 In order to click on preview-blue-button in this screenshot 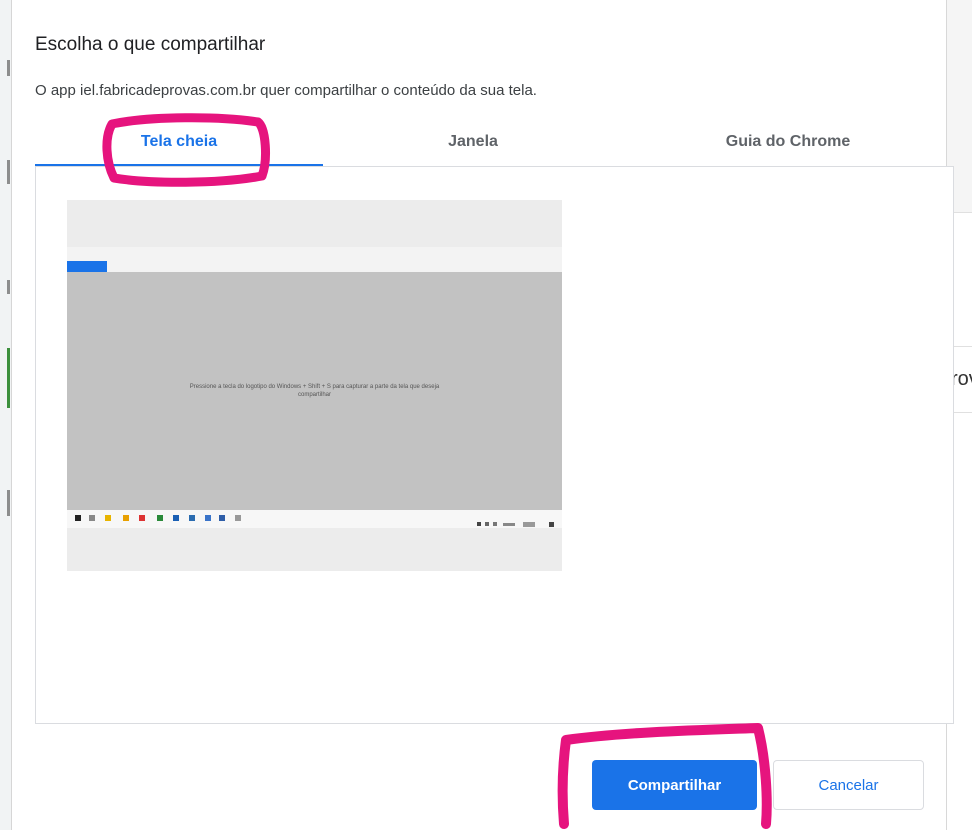, I will do `click(87, 266)`.